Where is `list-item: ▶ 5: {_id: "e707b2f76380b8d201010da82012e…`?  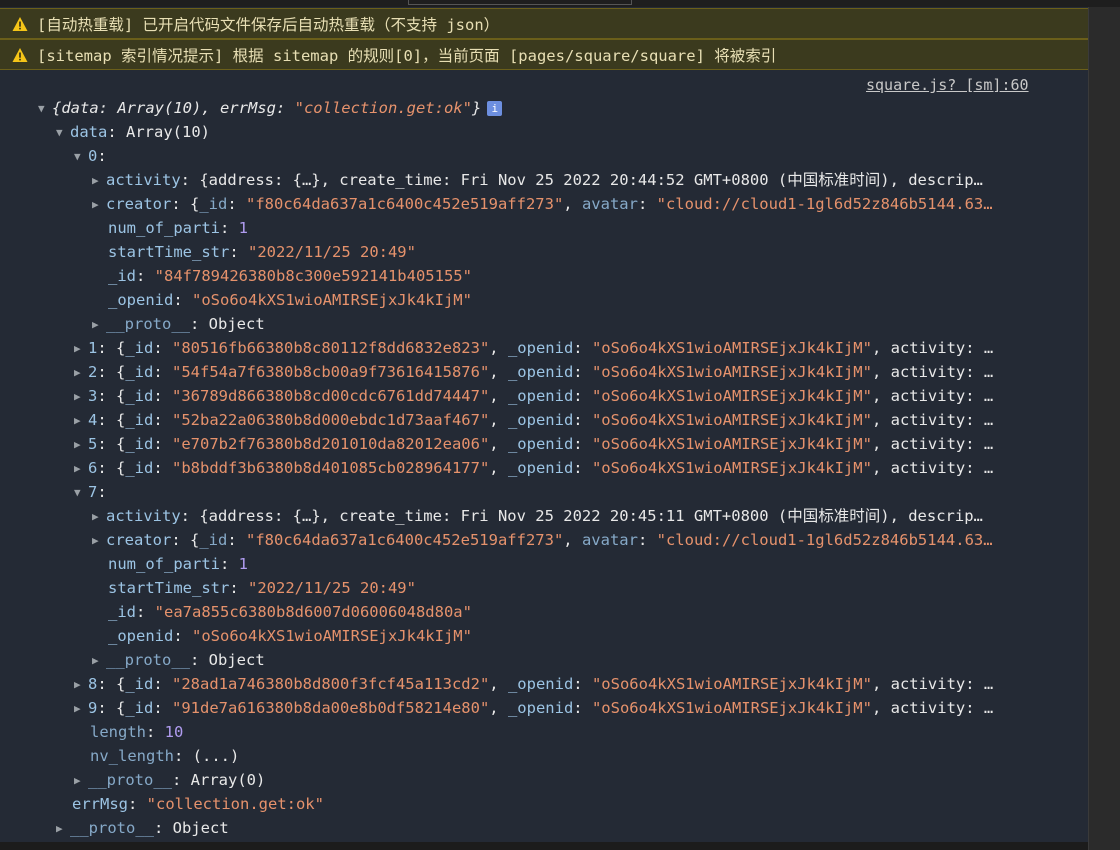 list-item: ▶ 5: {_id: "e707b2f76380b8d201010da82012e… is located at coordinates (564, 444).